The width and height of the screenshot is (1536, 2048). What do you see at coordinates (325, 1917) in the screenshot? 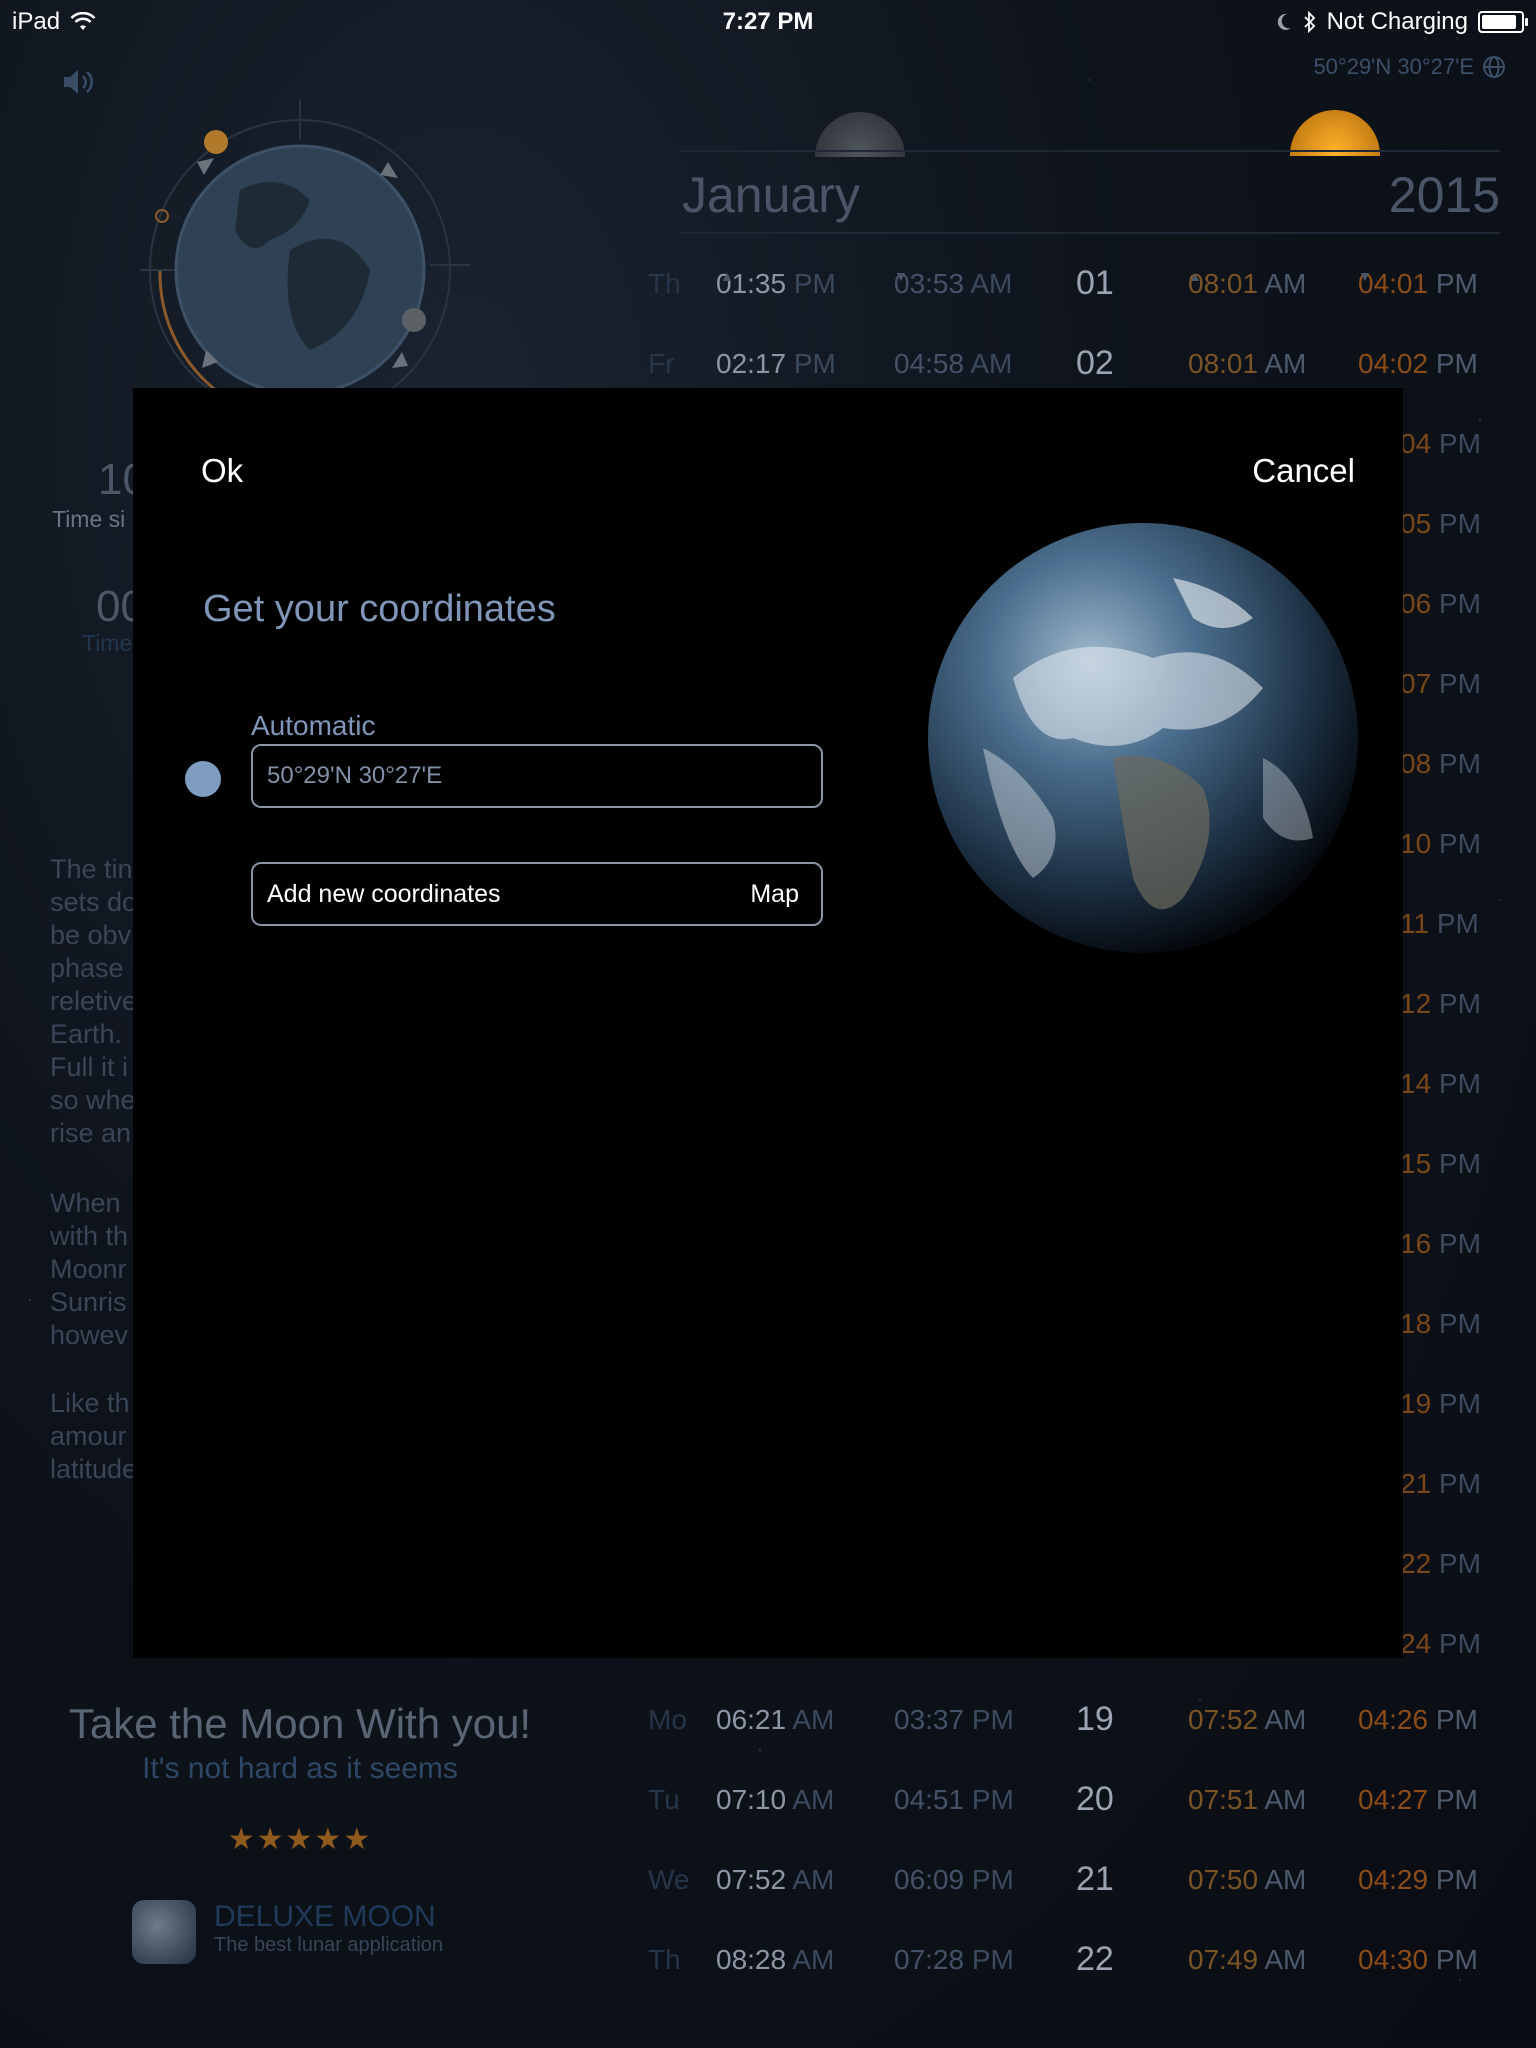
I see `deluxe-moon-link: DELUXE MOON` at bounding box center [325, 1917].